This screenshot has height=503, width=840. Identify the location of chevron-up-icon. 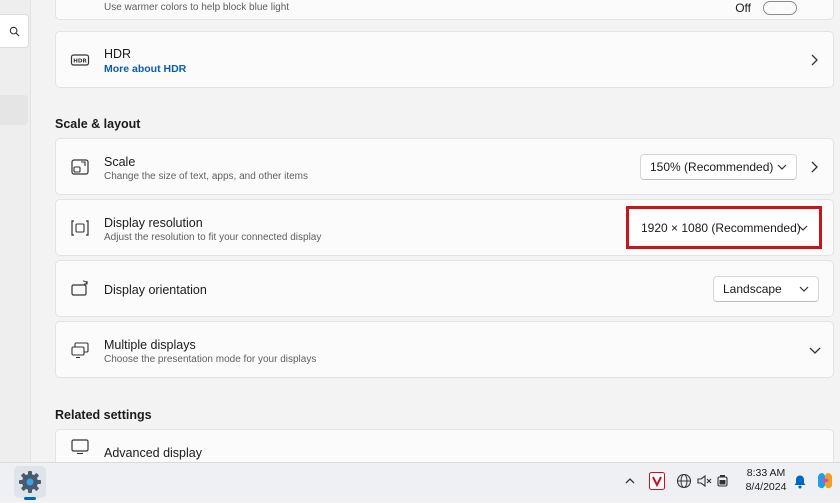
(630, 481).